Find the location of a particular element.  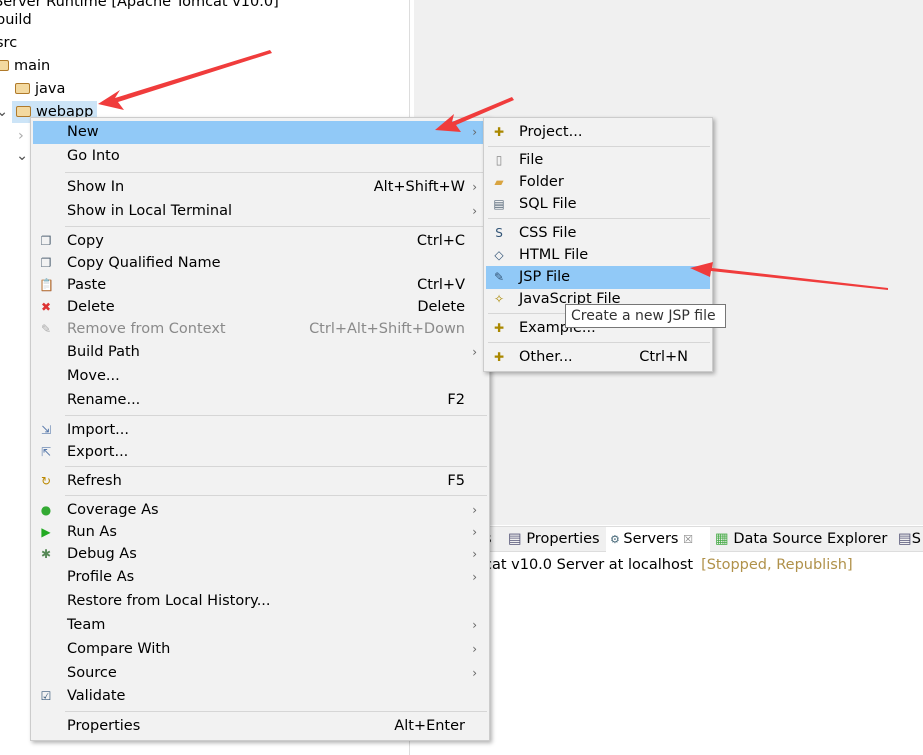

red-arrow-webapp is located at coordinates (185, 80).